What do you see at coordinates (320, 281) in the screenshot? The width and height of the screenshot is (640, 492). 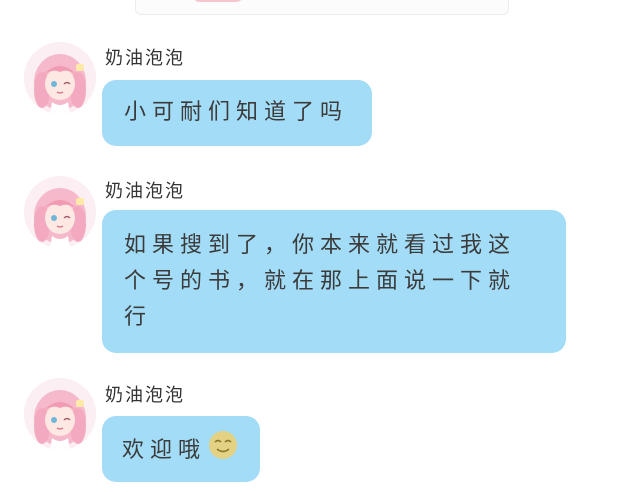 I see `message-text: 如果搜到了，你本来就看过我这个号的书，就在那上面说一下就行` at bounding box center [320, 281].